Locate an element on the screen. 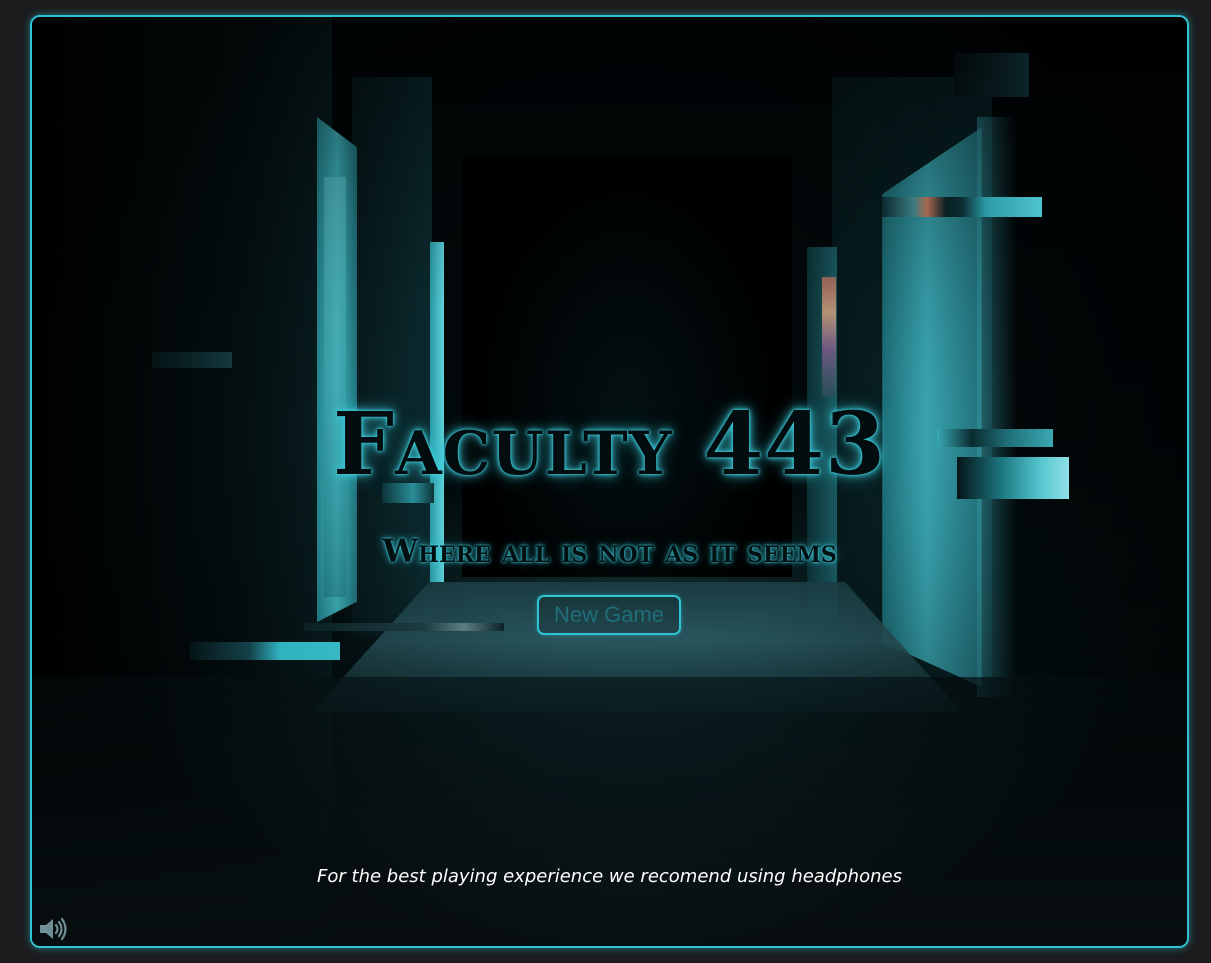 This screenshot has width=1211, height=963. new-game-button: New Game is located at coordinates (609, 615).